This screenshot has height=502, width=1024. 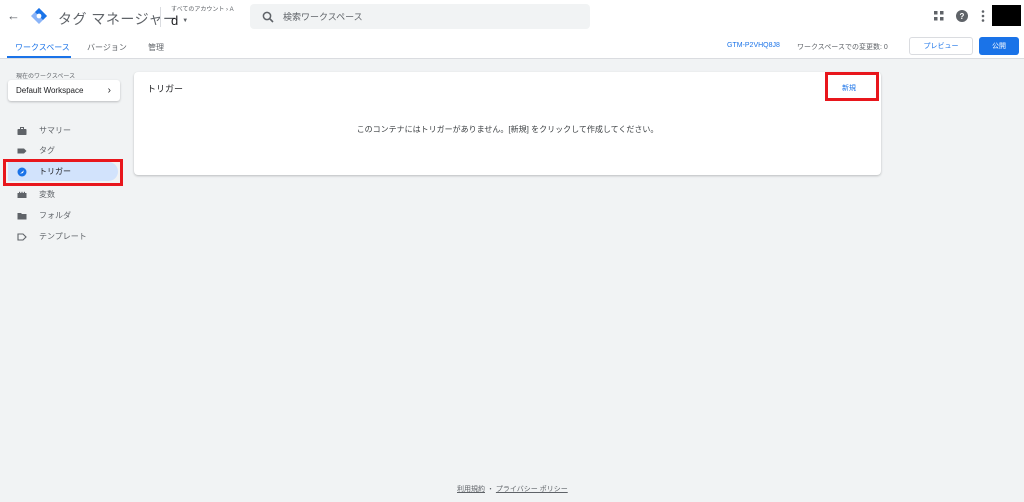 What do you see at coordinates (852, 86) in the screenshot?
I see `highlight-box-new` at bounding box center [852, 86].